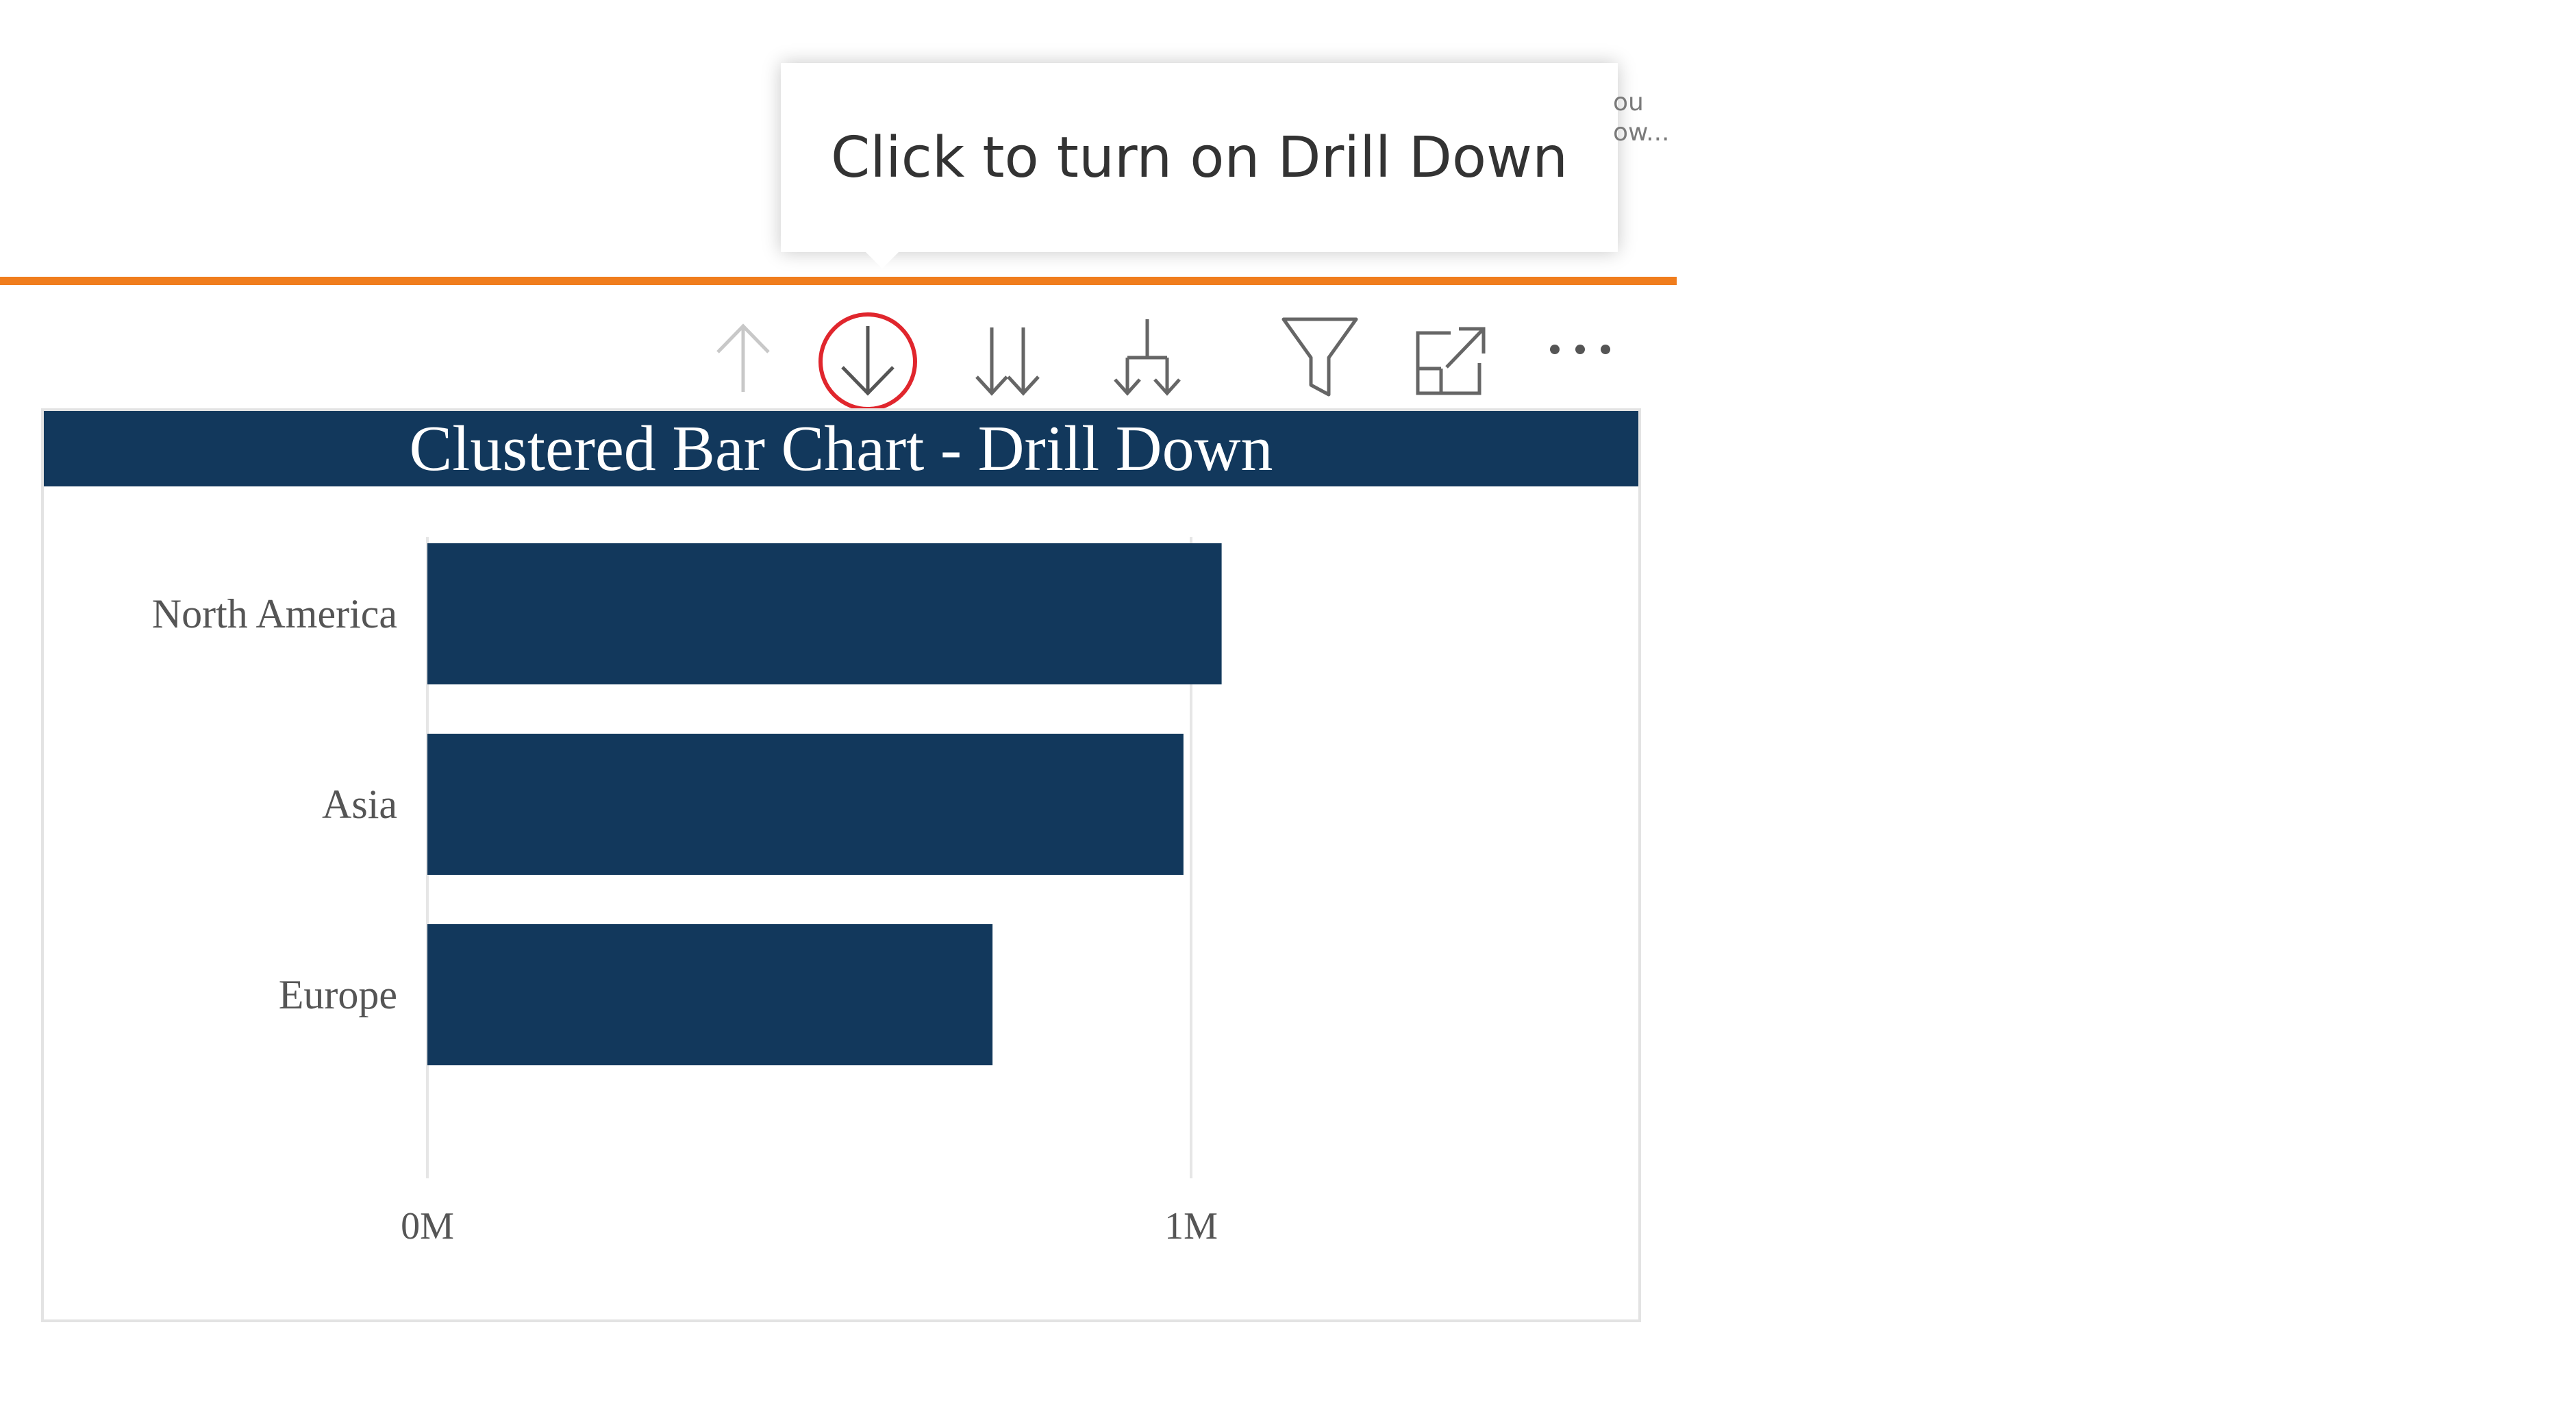 The image size is (2576, 1414). Describe the element at coordinates (274, 613) in the screenshot. I see `y-tick-label: North America` at that location.